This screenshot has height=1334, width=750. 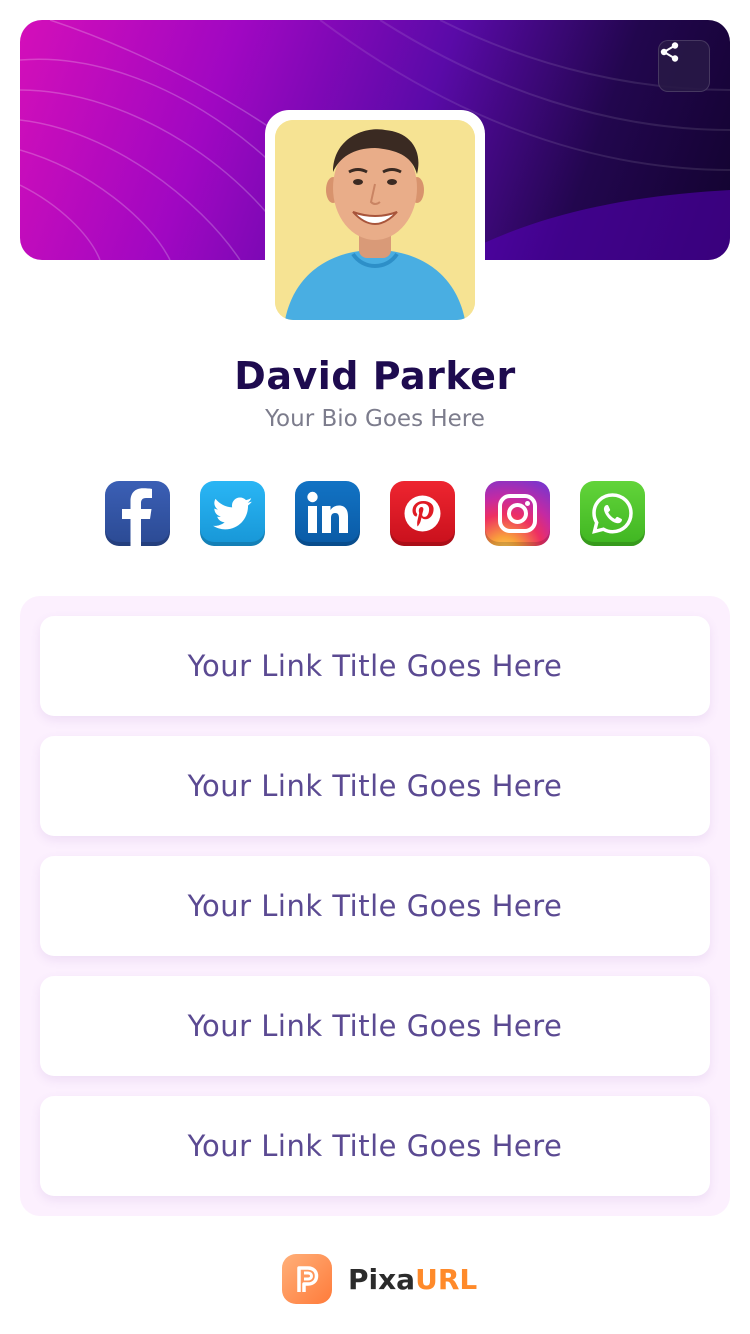 I want to click on pixaurl-logo-icon, so click(x=307, y=1279).